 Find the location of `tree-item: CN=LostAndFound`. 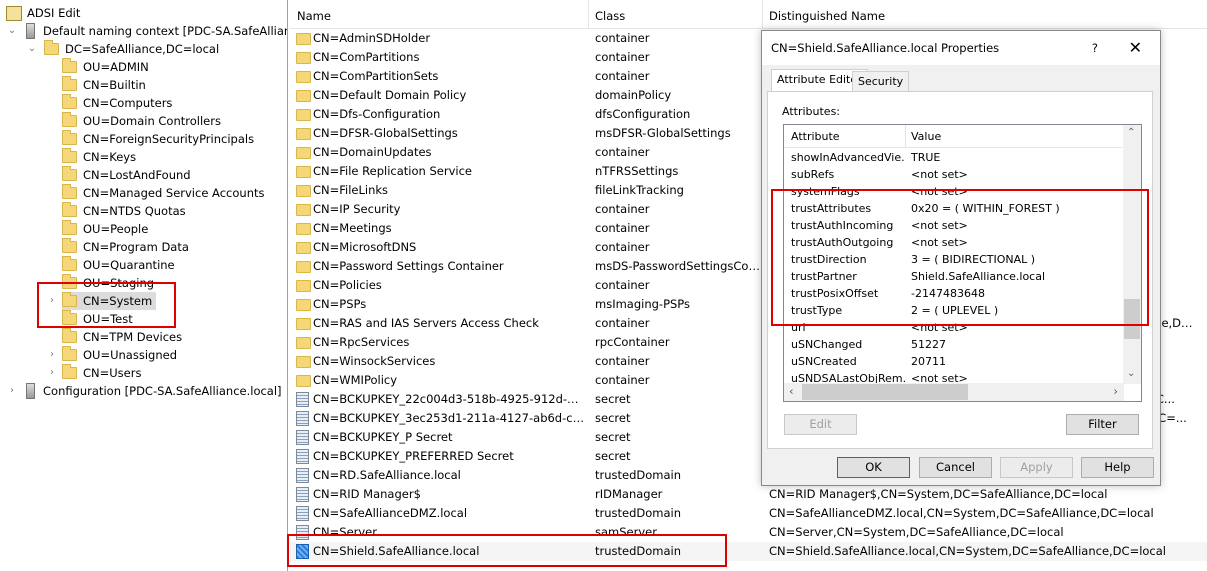

tree-item: CN=LostAndFound is located at coordinates (118, 175).